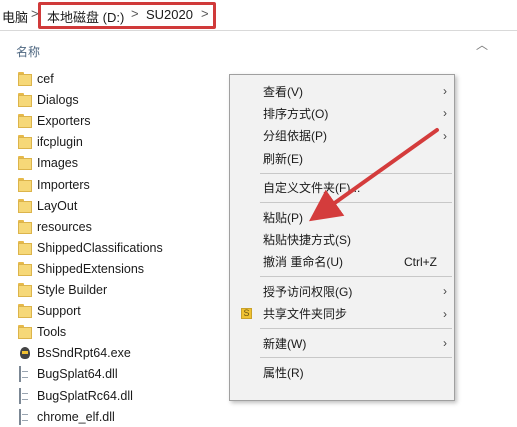 This screenshot has width=517, height=427. Describe the element at coordinates (283, 372) in the screenshot. I see `menu-item-label: 属性(R)` at that location.